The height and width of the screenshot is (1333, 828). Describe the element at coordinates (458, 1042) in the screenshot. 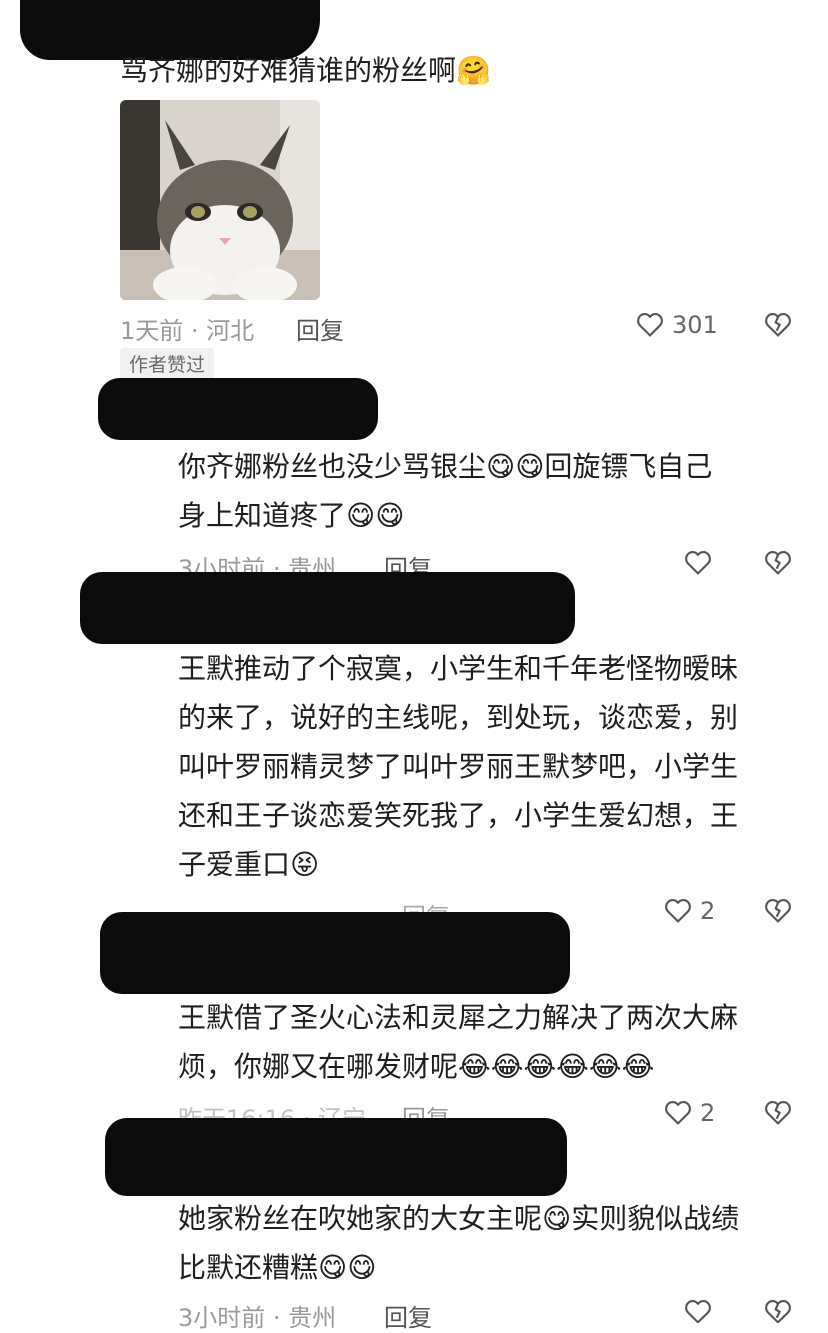

I see `reply-text: 王默借了圣火心法和灵犀之力解决了两次大麻 烦，你娜又在哪发财呢😂😂😂😂😂😂` at that location.